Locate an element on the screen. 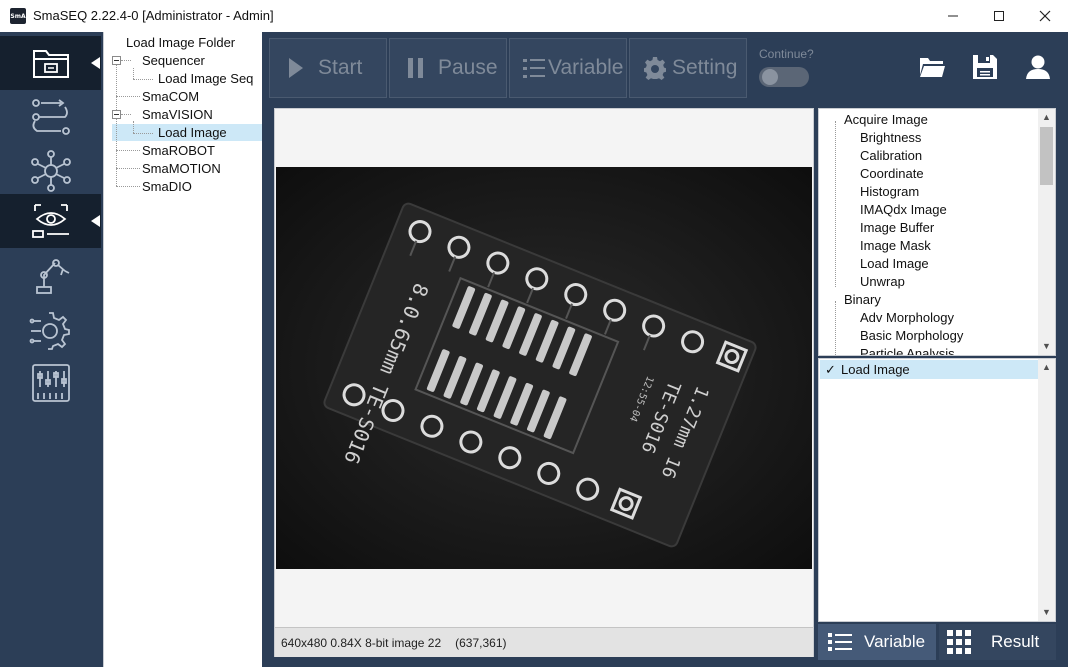  sequence-flow-icon is located at coordinates (50, 117).